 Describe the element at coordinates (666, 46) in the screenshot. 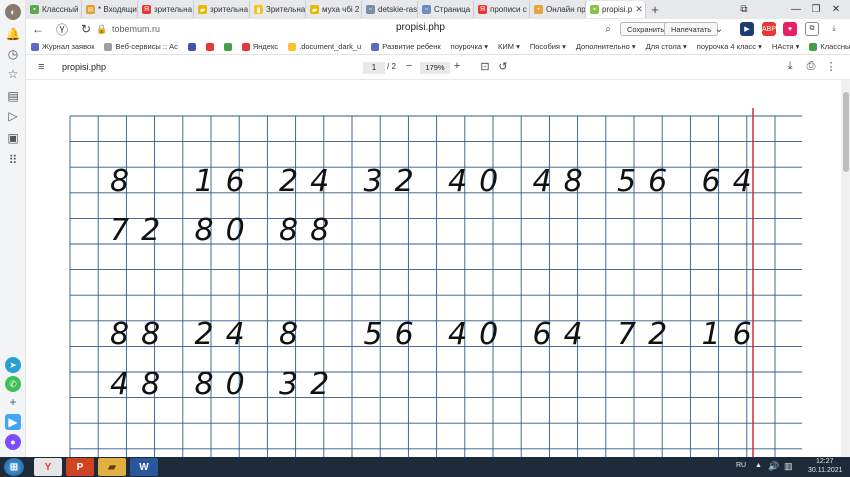

I see `bookmark-folder-desk: Для стола ▾` at that location.